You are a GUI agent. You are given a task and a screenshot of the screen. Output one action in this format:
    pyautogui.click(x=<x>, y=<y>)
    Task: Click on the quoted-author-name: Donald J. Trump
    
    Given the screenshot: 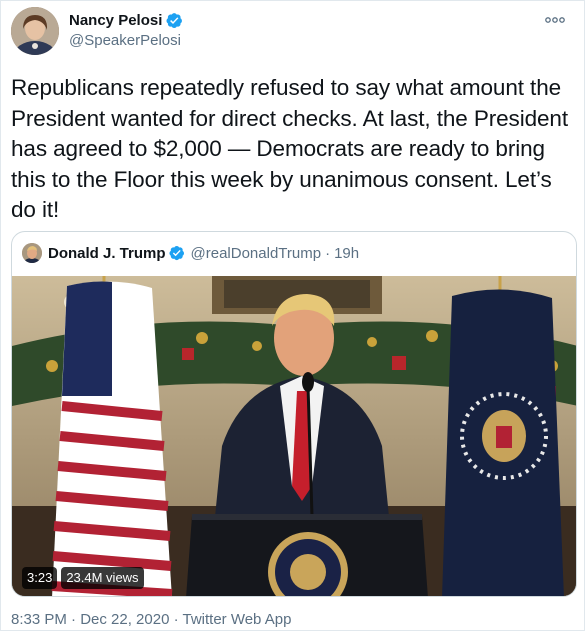 What is the action you would take?
    pyautogui.click(x=107, y=253)
    